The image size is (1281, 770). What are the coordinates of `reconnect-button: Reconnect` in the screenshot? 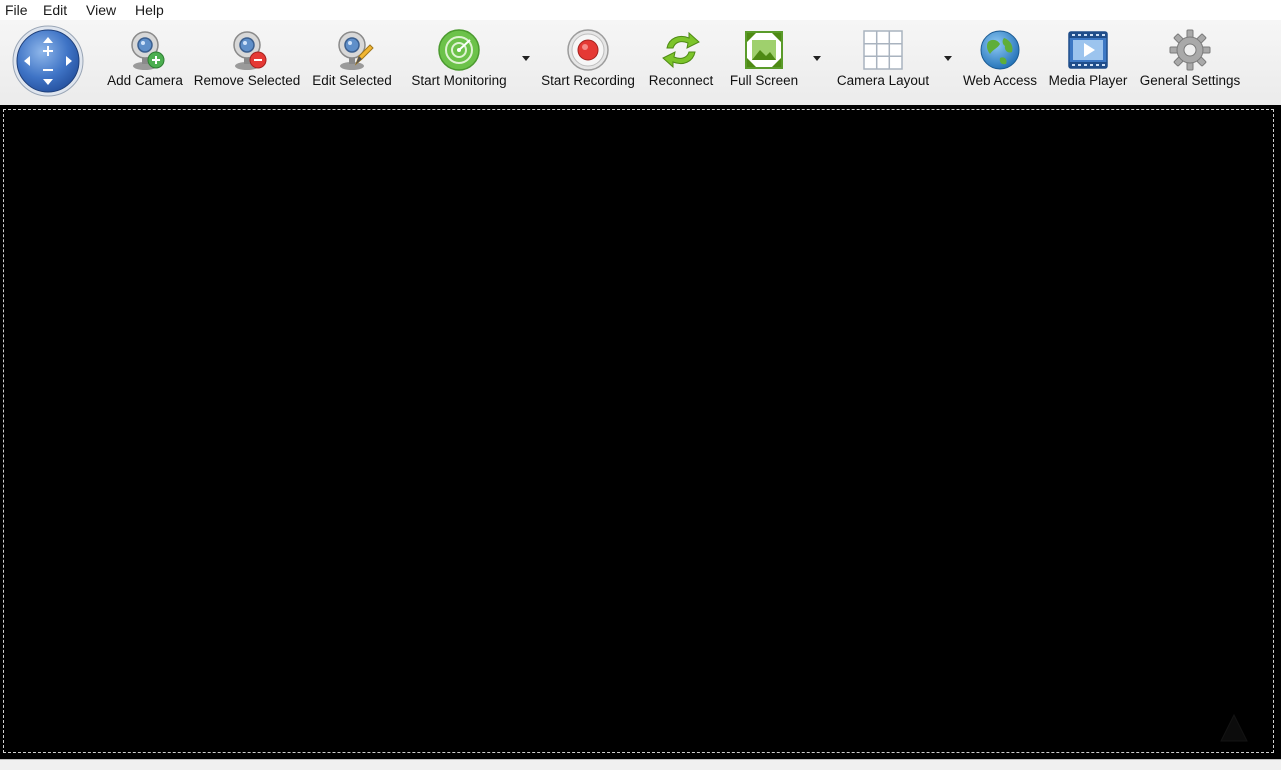 It's located at (681, 60).